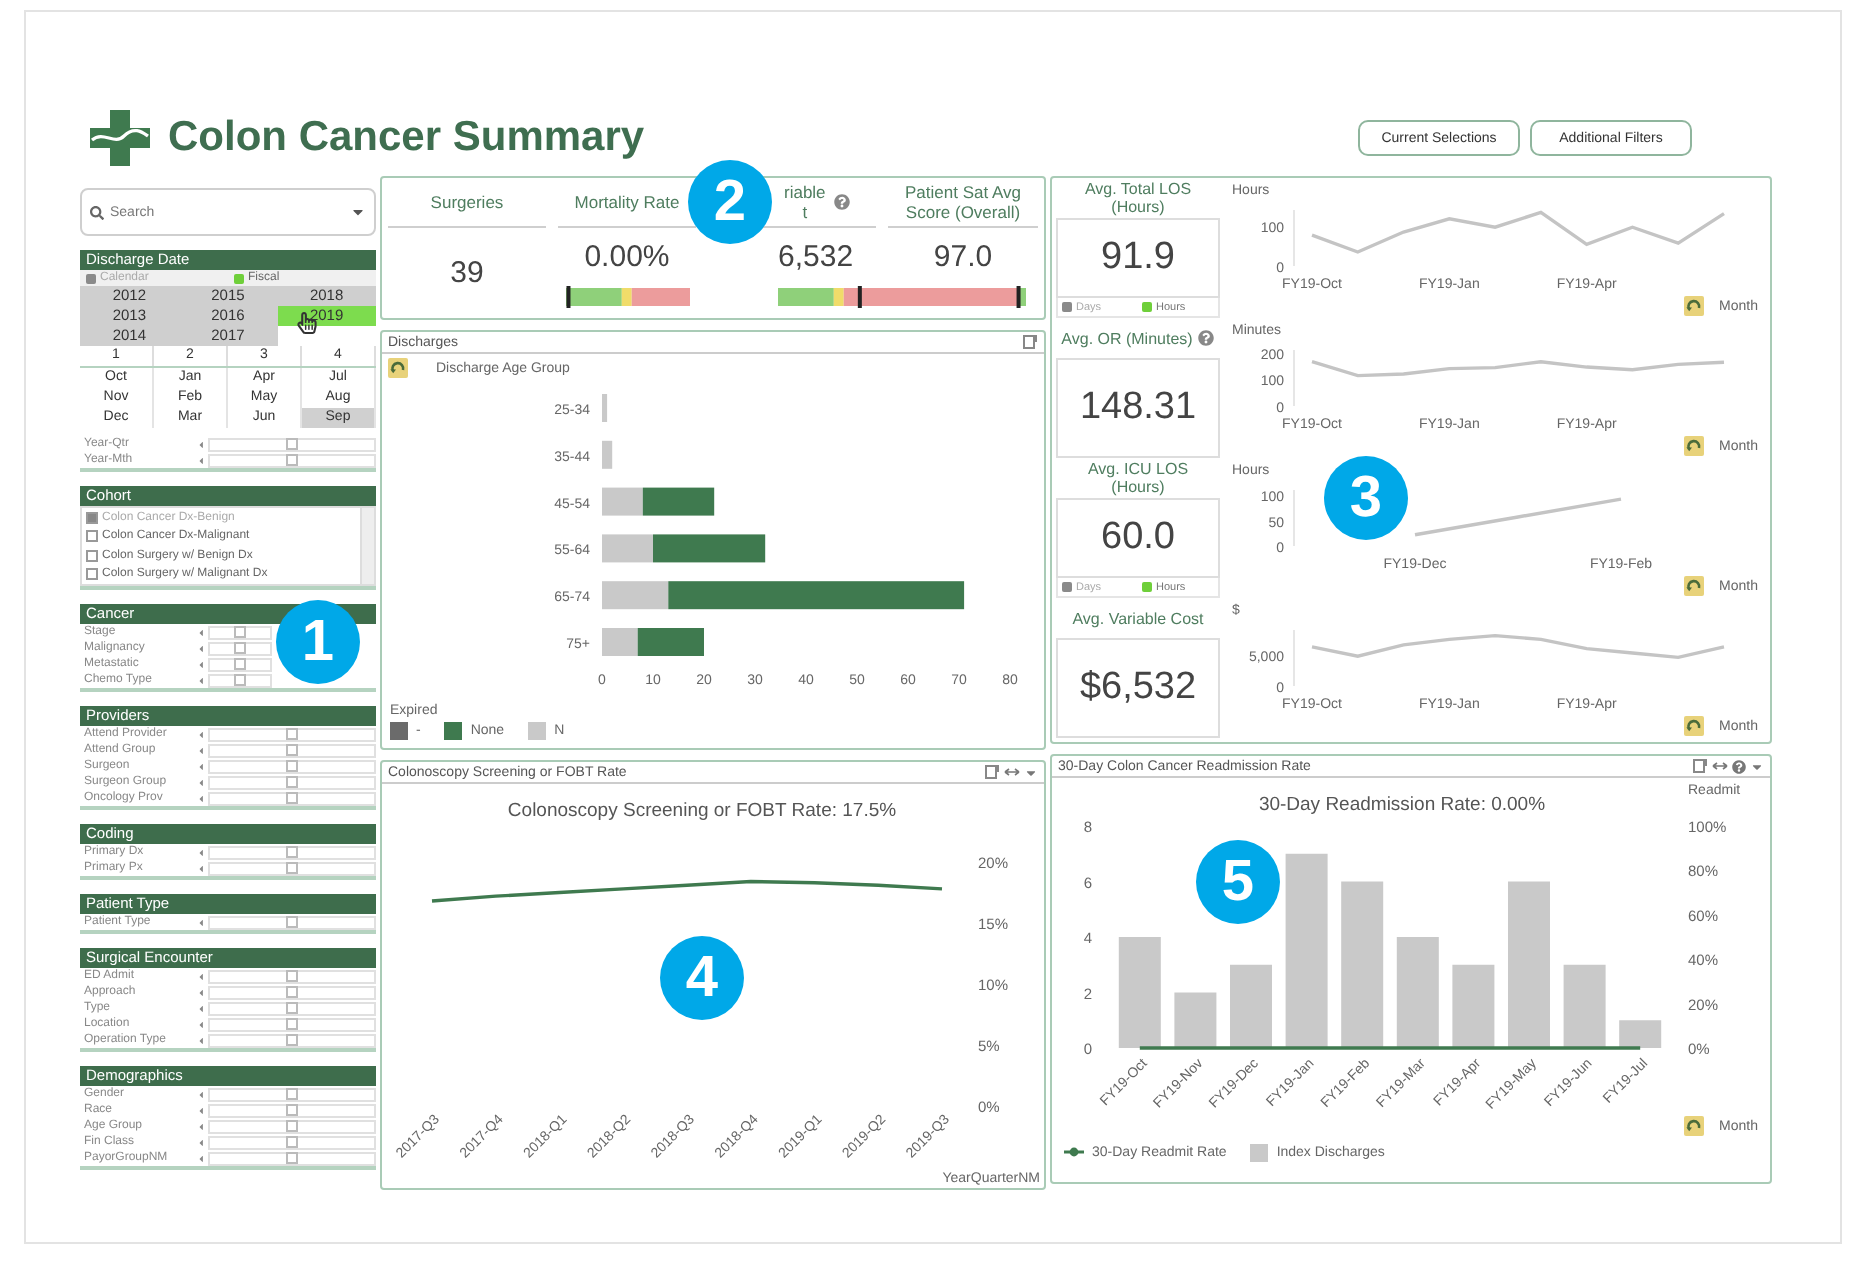 The height and width of the screenshot is (1270, 1866). Describe the element at coordinates (1138, 618) in the screenshot. I see `metric-label: Avg. Variable Cost` at that location.